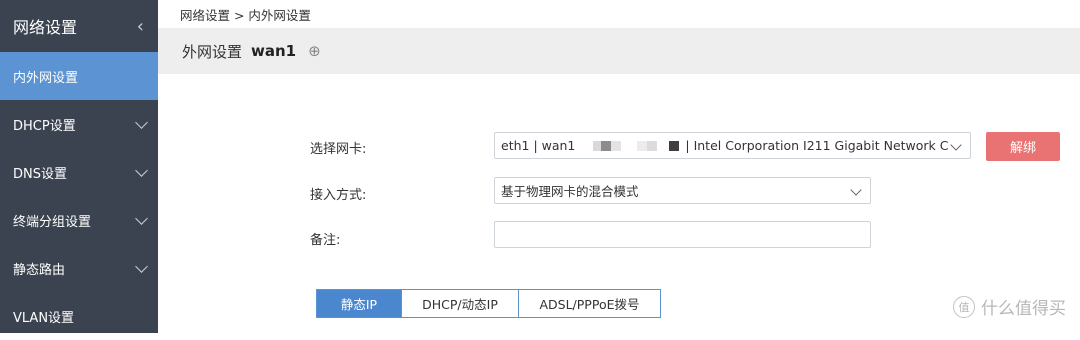 The image size is (1080, 340). What do you see at coordinates (682, 190) in the screenshot?
I see `access-mode-select: 基于物理网卡的混合模式` at bounding box center [682, 190].